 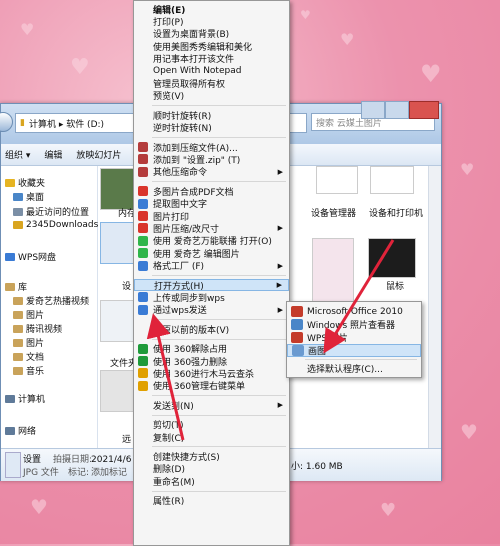 I want to click on nav-label: 文档, so click(x=35, y=358).